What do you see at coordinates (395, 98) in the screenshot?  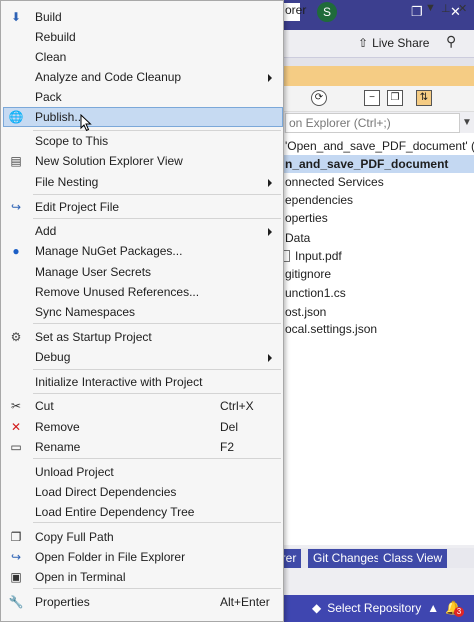 I see `show-all-files-icon: ❐` at bounding box center [395, 98].